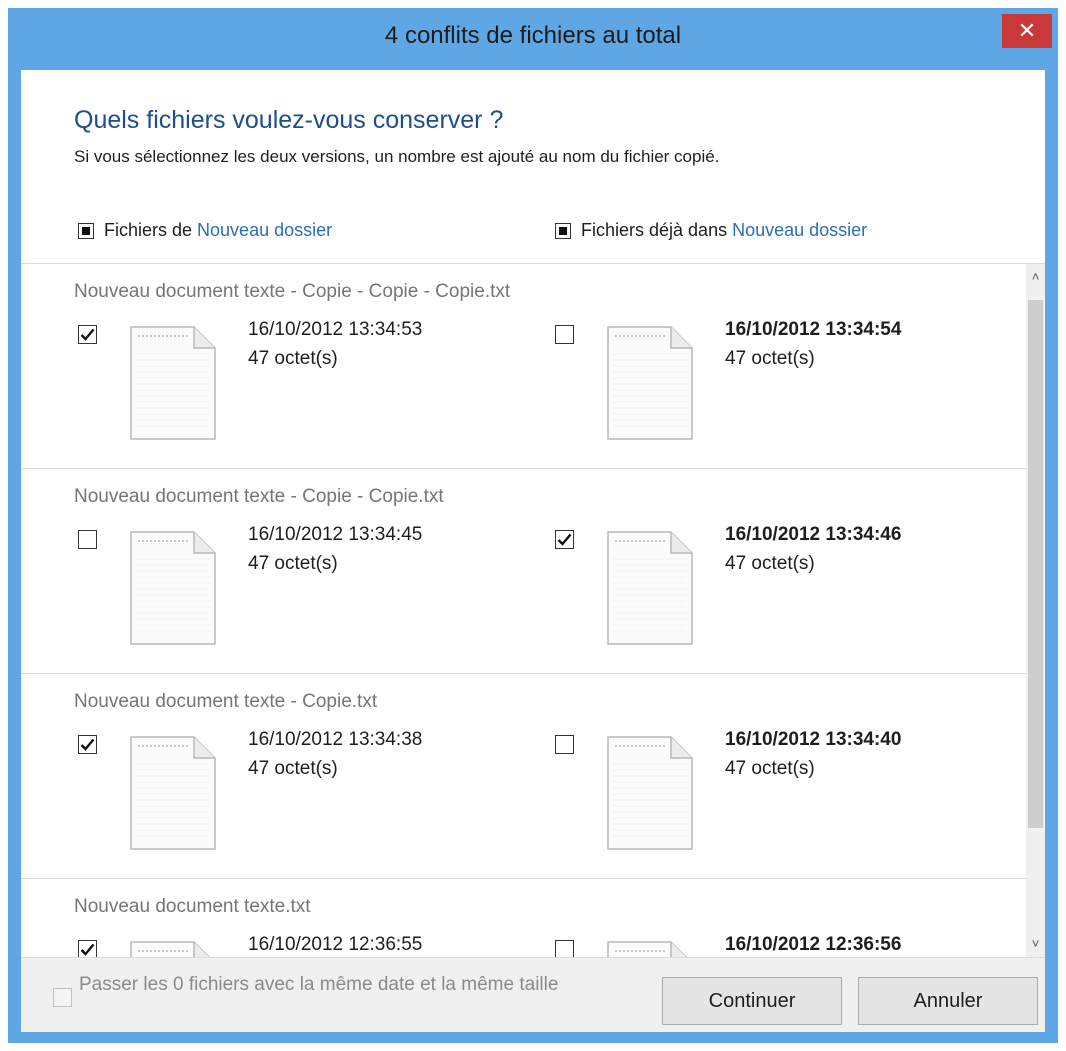 The width and height of the screenshot is (1066, 1051). What do you see at coordinates (752, 1001) in the screenshot?
I see `continue-button: Continuer` at bounding box center [752, 1001].